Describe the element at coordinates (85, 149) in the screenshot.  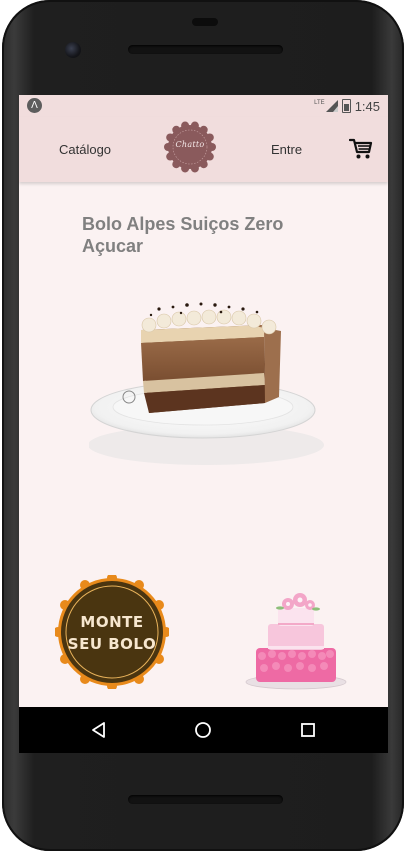
I see `catalog-link: Catálogo` at that location.